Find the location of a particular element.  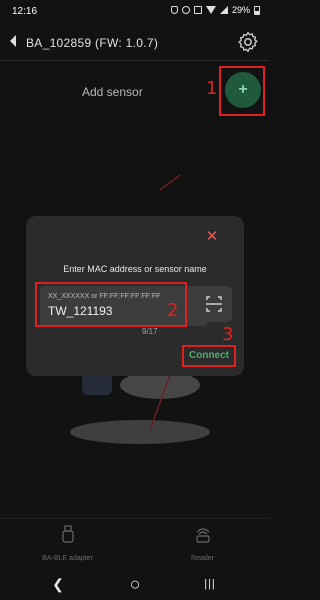

battery-icon is located at coordinates (257, 10).